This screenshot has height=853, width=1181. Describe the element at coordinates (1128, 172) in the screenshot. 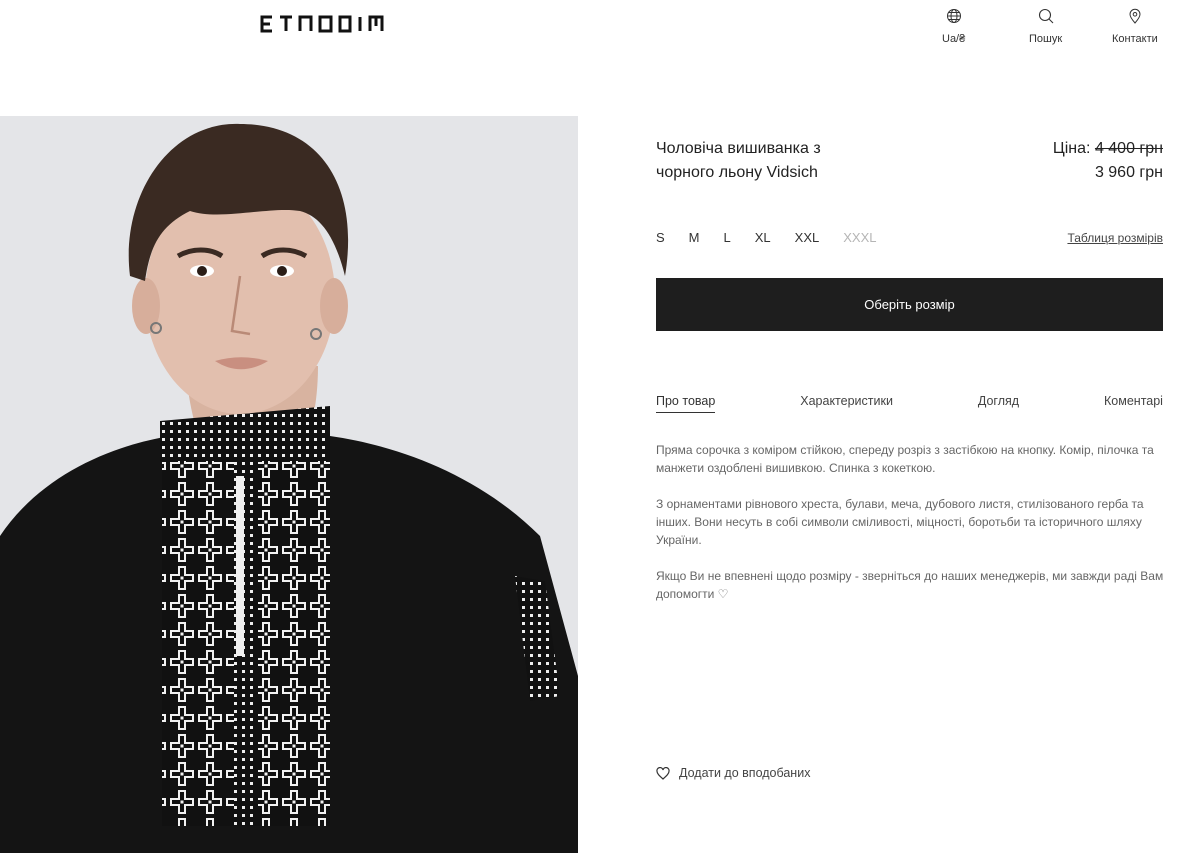

I see `current-price: 3 960 грн` at that location.